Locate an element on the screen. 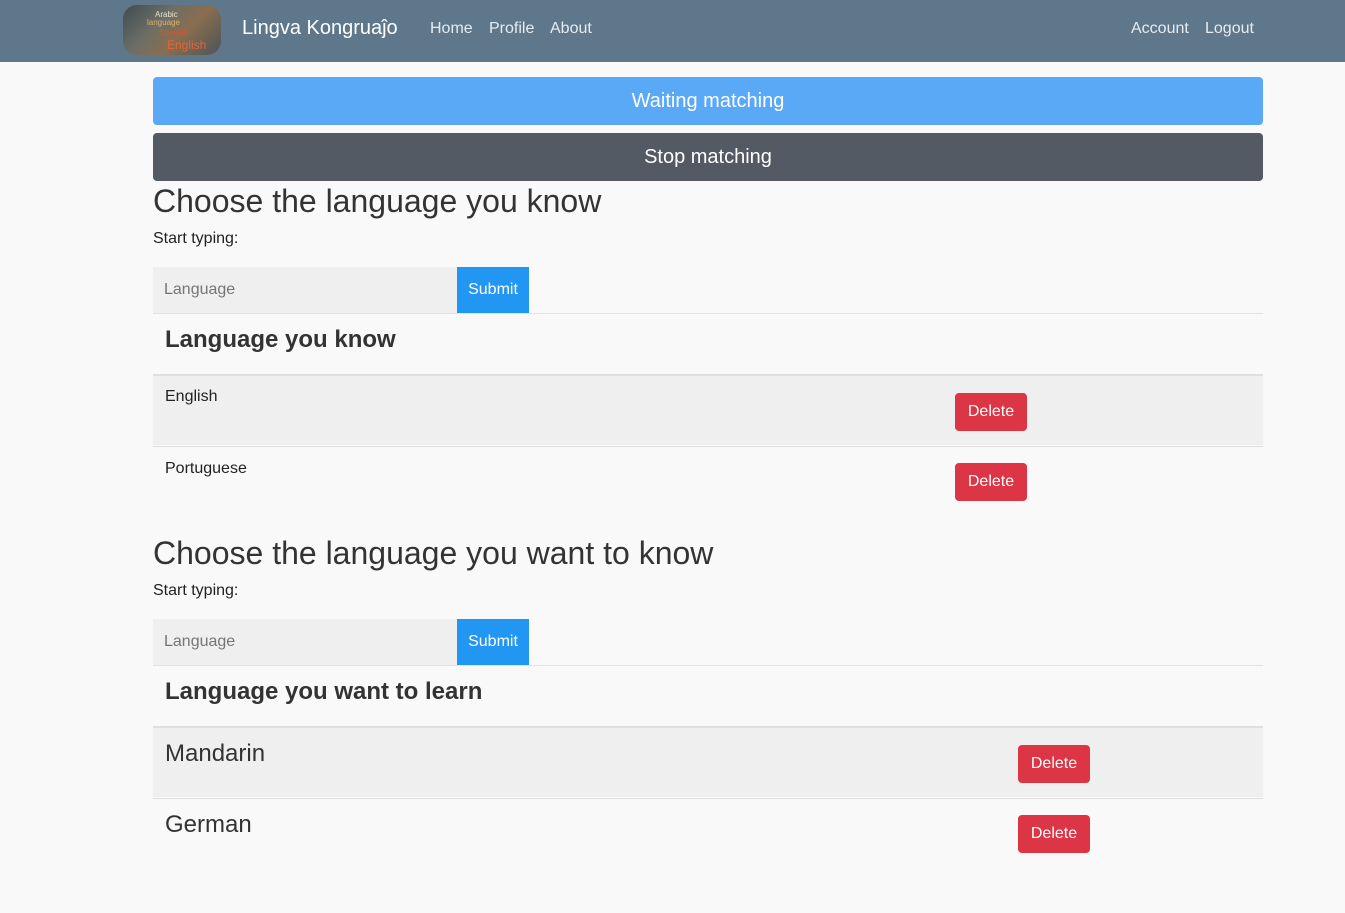 The width and height of the screenshot is (1345, 913). logo-word: Spanish is located at coordinates (173, 32).